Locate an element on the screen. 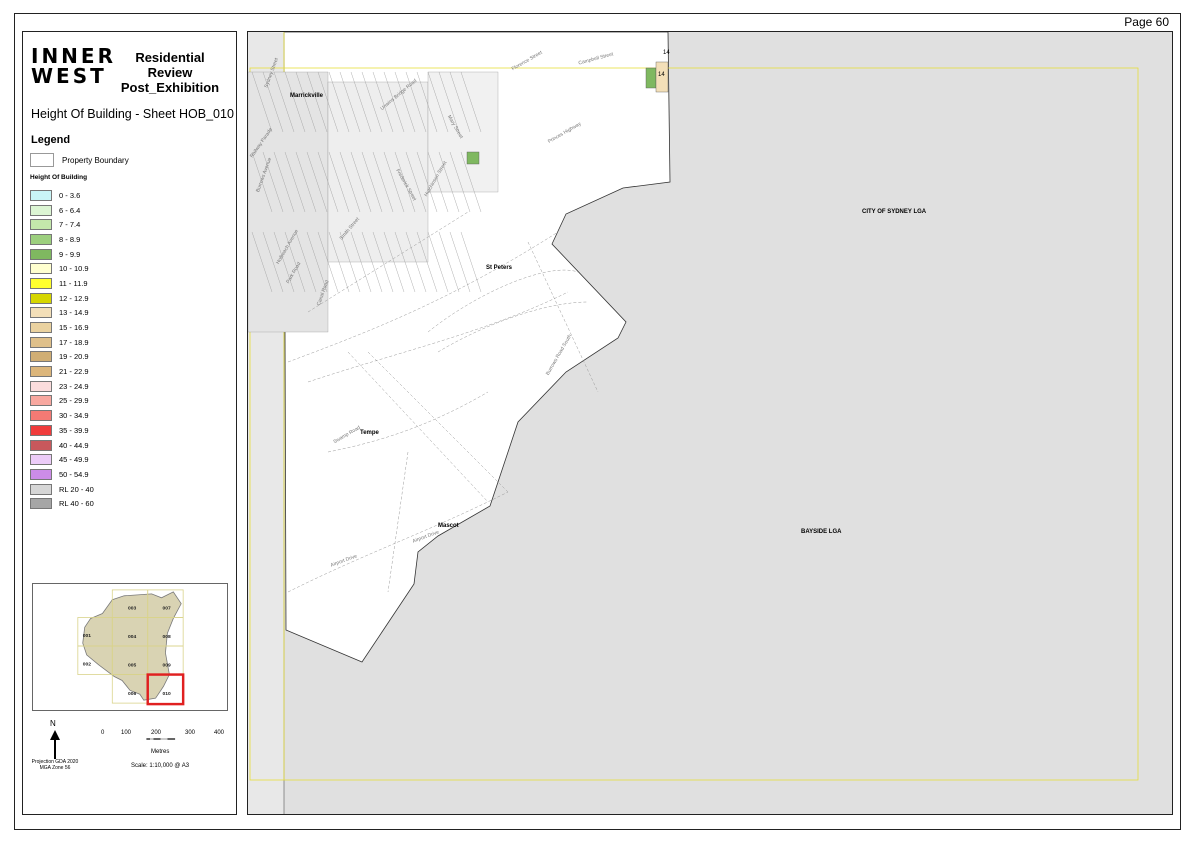 Image resolution: width=1195 pixels, height=844 pixels. height-legend-item: 0 - 3.6 is located at coordinates (62, 195).